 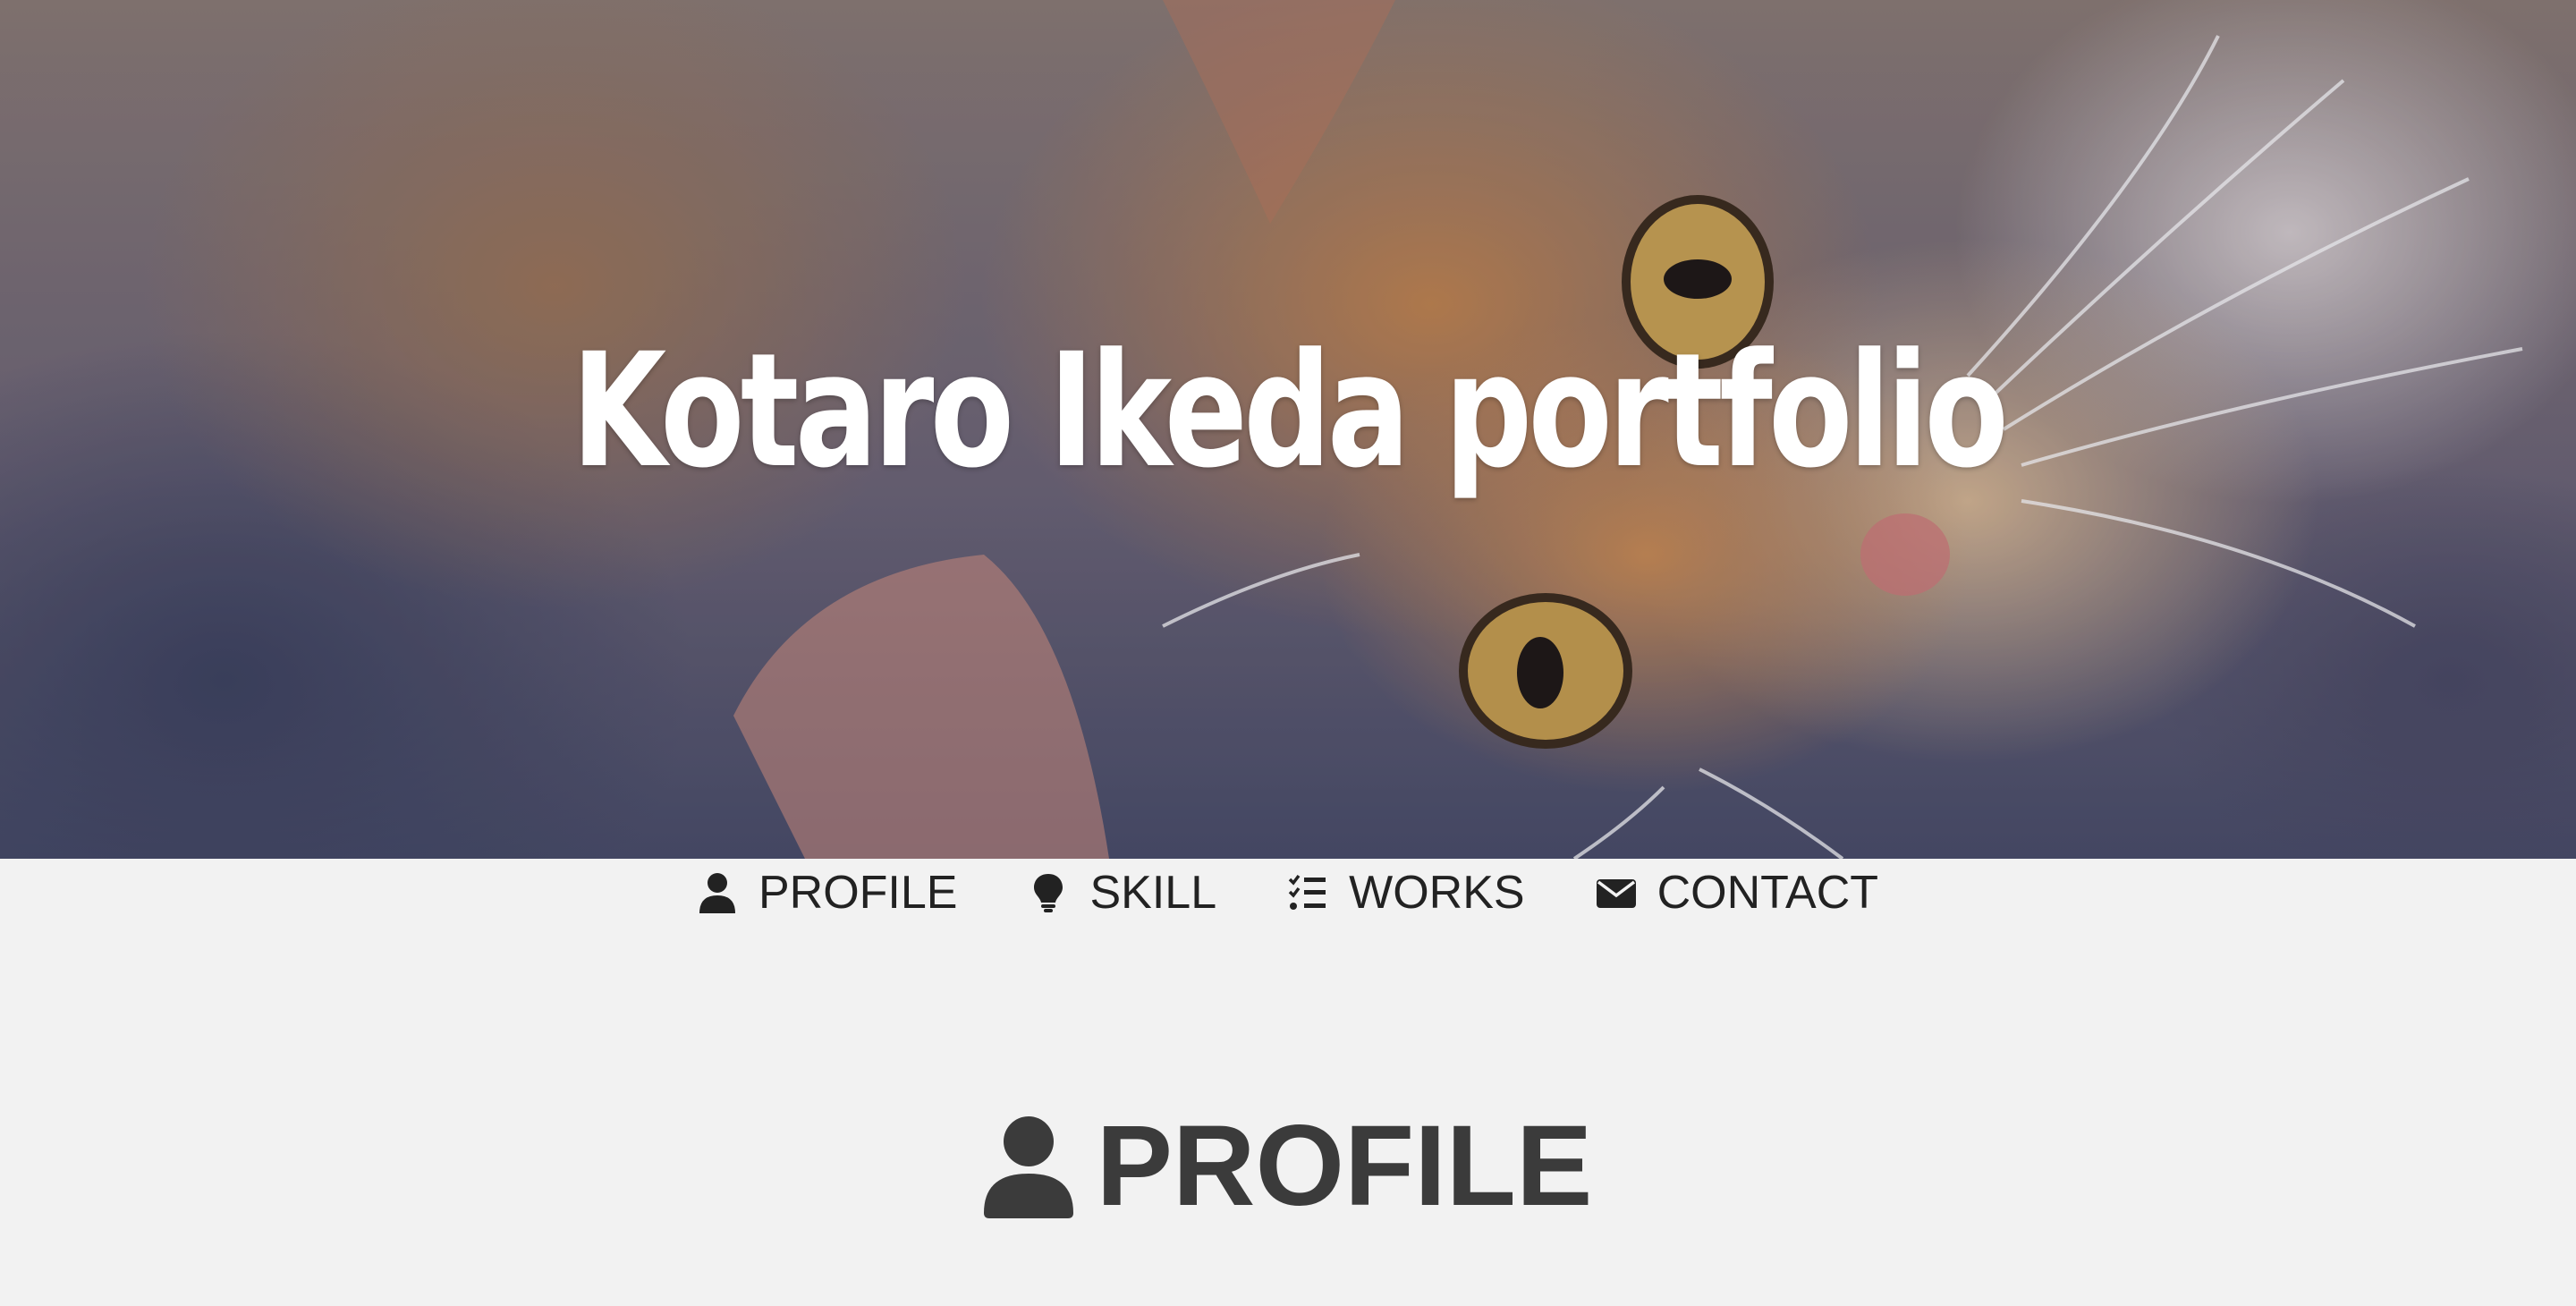 I want to click on section-title: PROFILE, so click(x=1288, y=1166).